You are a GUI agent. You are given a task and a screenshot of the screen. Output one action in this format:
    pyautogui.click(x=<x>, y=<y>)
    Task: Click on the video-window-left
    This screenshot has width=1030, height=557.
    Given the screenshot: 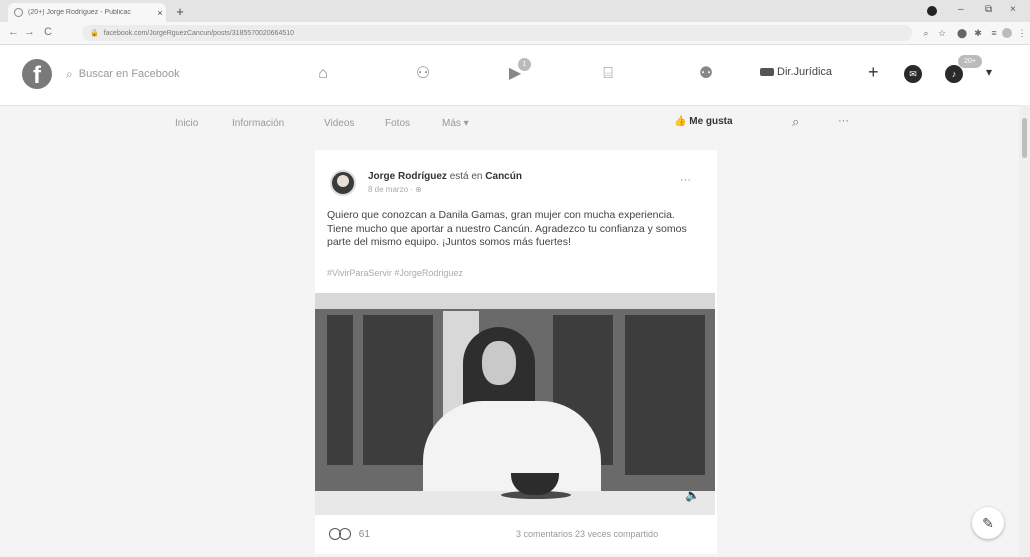 What is the action you would take?
    pyautogui.click(x=340, y=390)
    